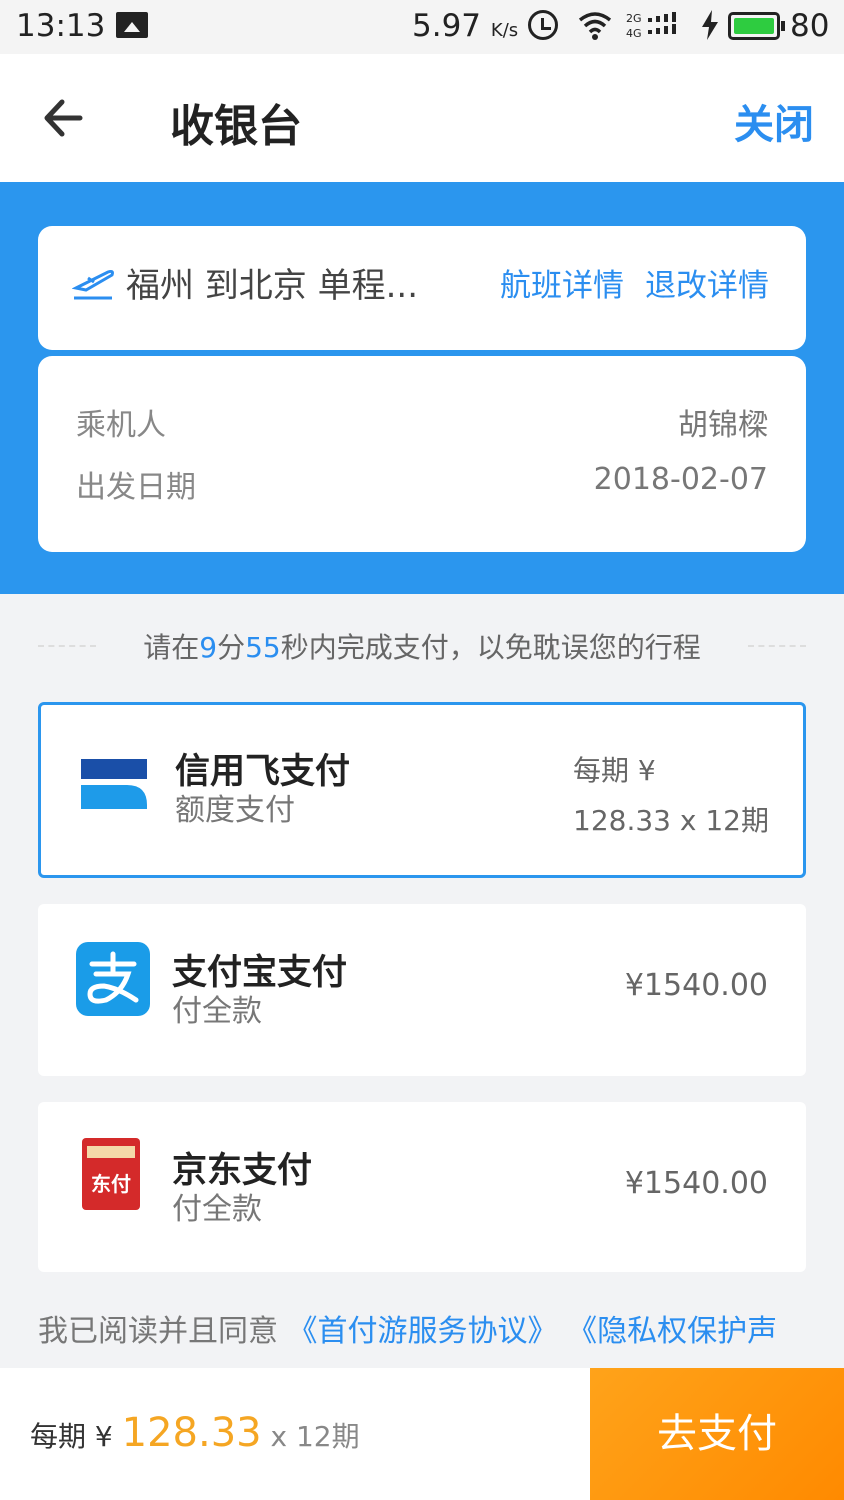 The image size is (844, 1500). I want to click on payment-sub: 额度支付, so click(235, 810).